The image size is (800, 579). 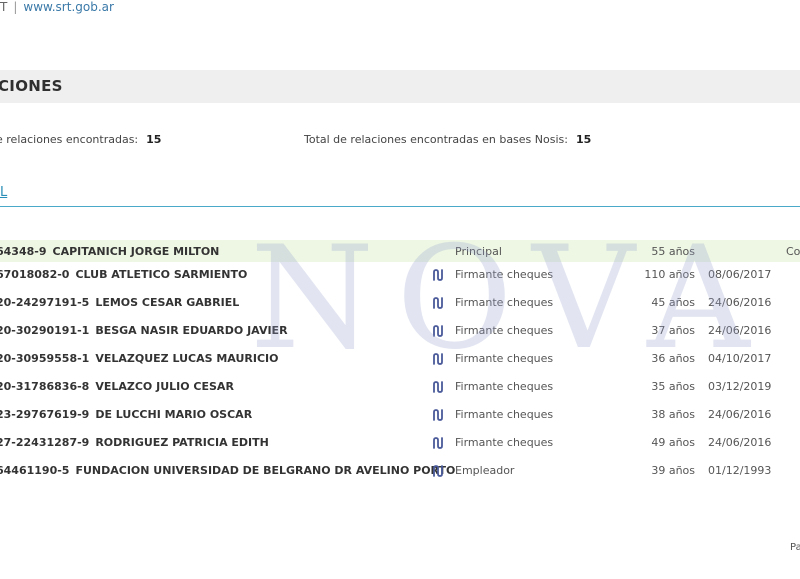 I want to click on row-cuit: 67018082-0 CLUB ATLETICO SARMIENTO, so click(x=124, y=274).